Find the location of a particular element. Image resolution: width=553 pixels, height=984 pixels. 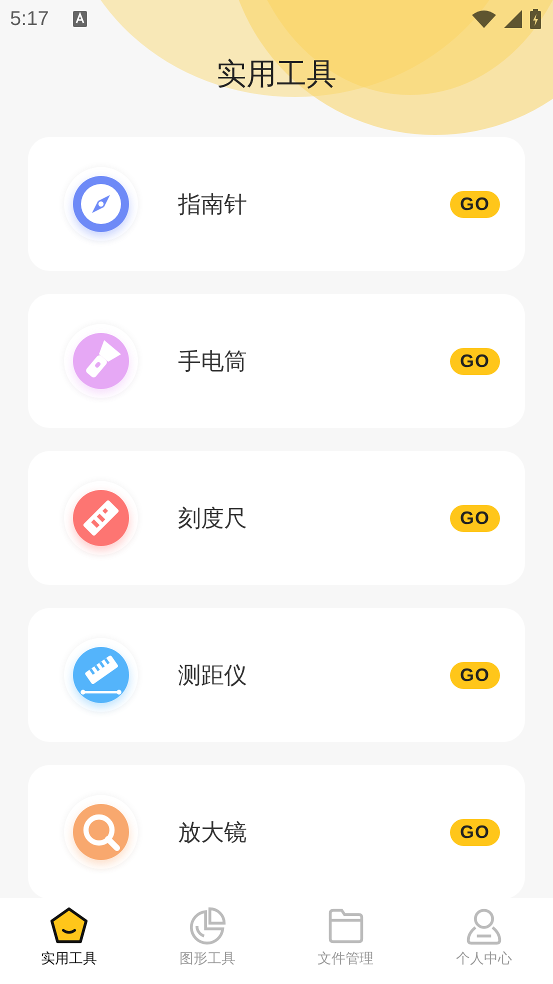

battery-charging-icon is located at coordinates (535, 19).